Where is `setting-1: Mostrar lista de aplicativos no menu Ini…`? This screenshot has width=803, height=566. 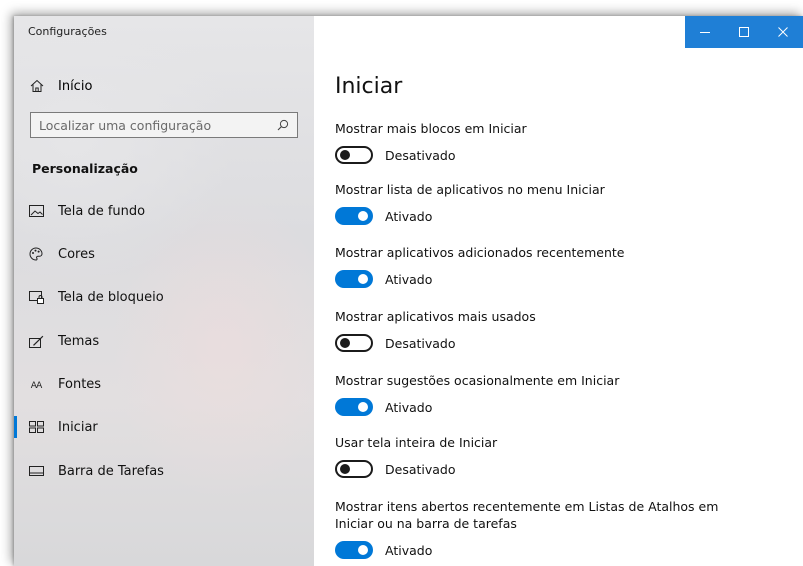
setting-1: Mostrar lista de aplicativos no menu Ini… is located at coordinates (545, 203).